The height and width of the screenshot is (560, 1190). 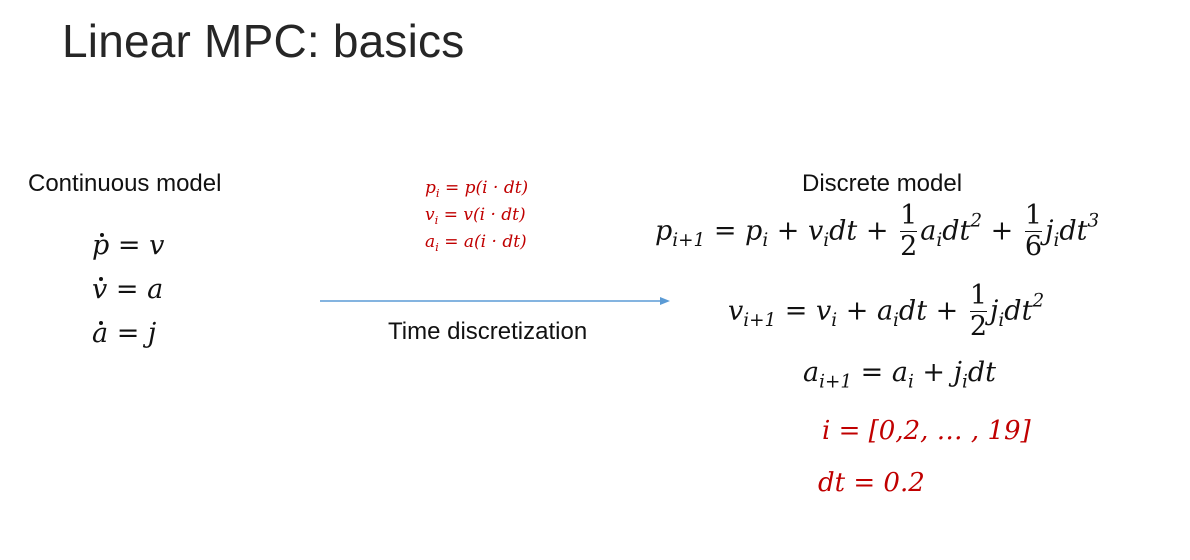 What do you see at coordinates (477, 189) in the screenshot?
I see `sampling-def-p: pi = p(i · dt)` at bounding box center [477, 189].